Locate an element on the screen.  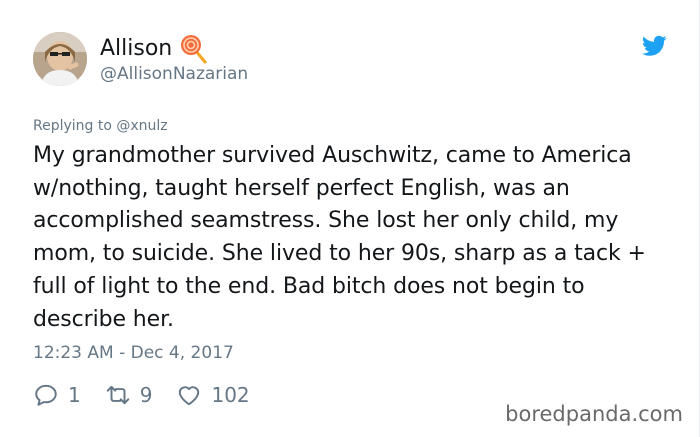
avatar is located at coordinates (60, 59).